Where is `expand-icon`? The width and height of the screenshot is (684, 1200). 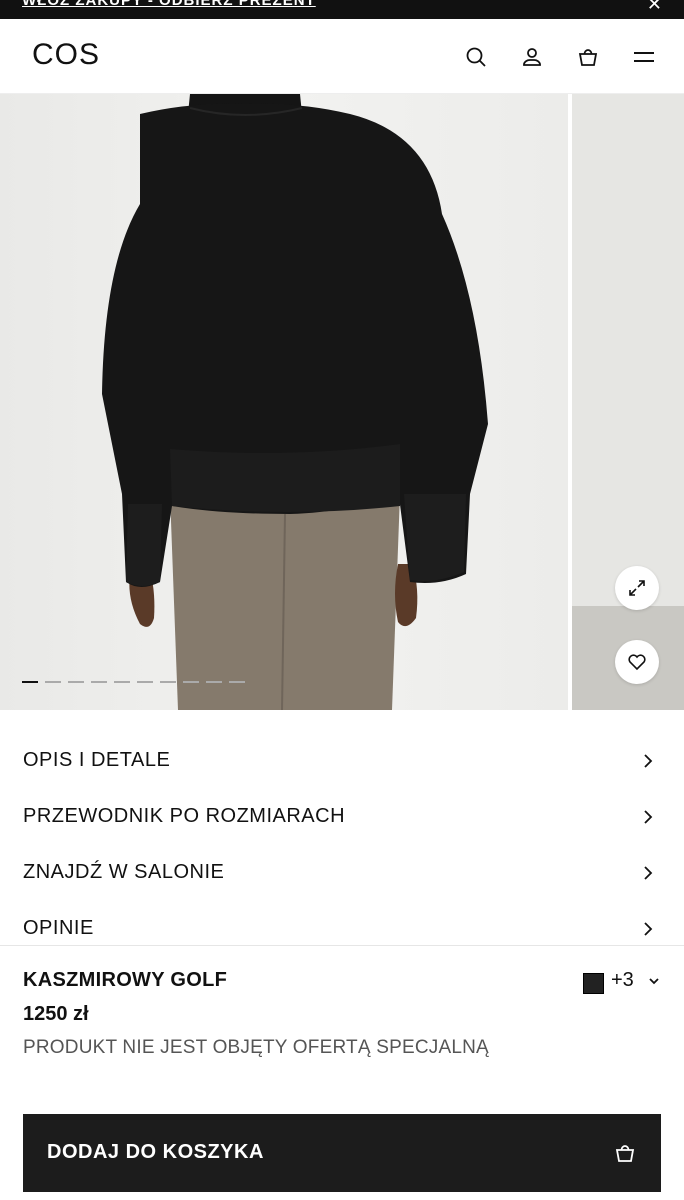
expand-icon is located at coordinates (637, 588).